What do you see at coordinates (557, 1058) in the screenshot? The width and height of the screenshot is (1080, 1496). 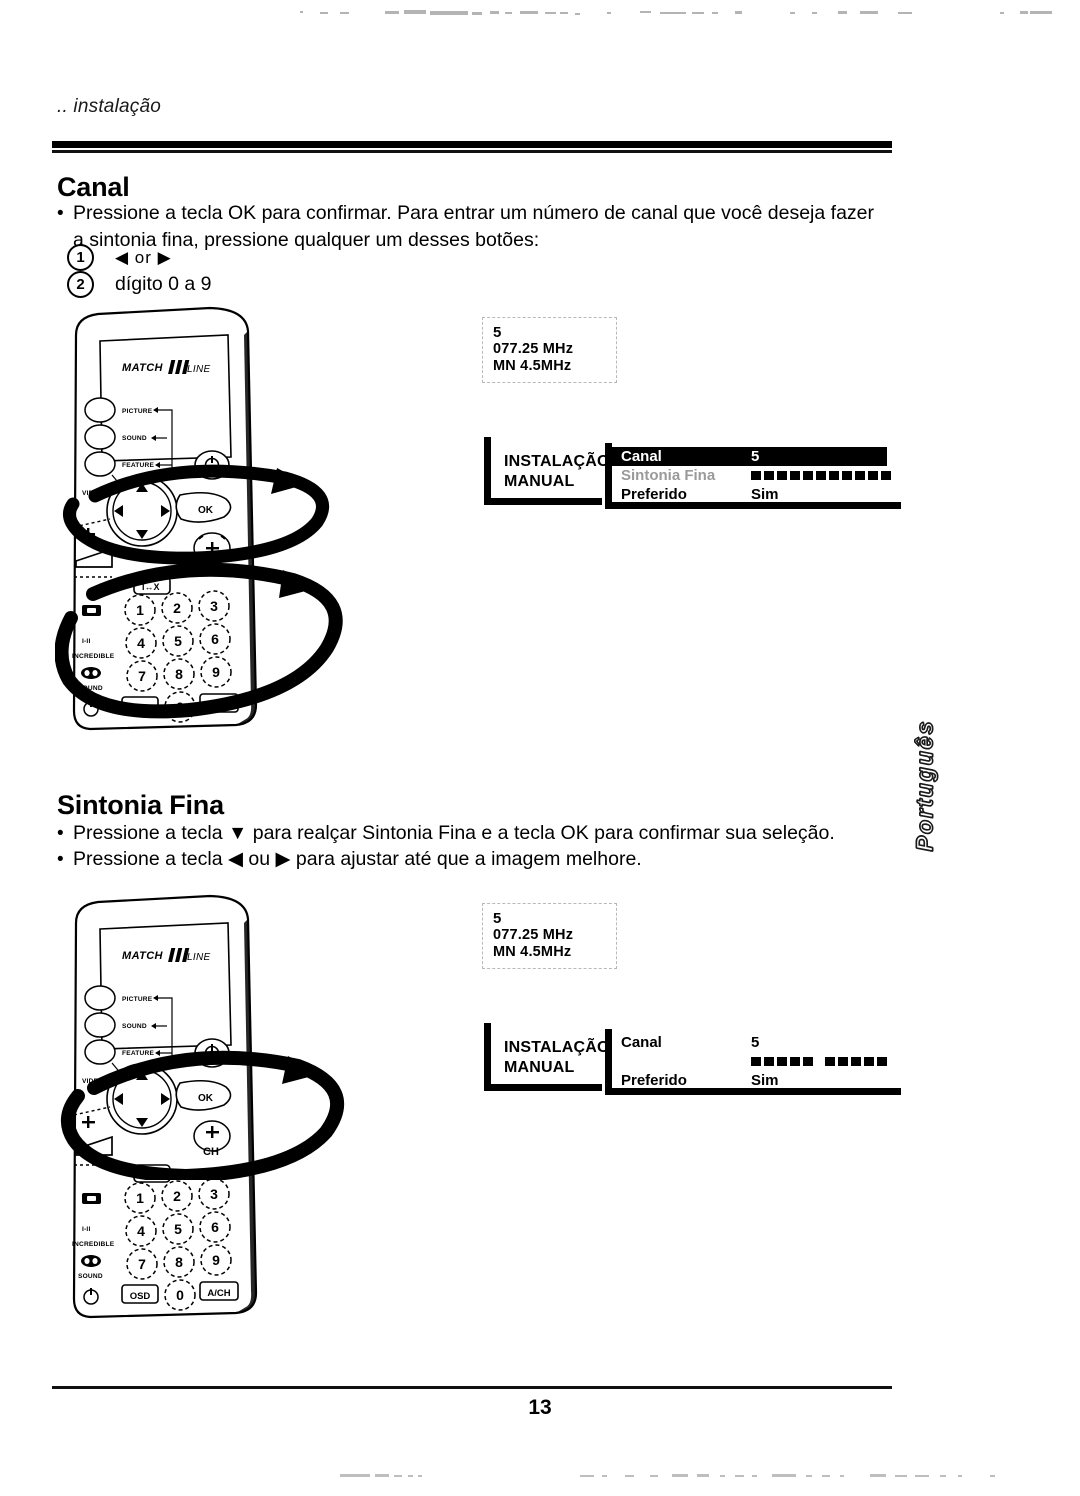 I see `osd-menu-title-text-2: INSTALAÇÃO MANUAL` at bounding box center [557, 1058].